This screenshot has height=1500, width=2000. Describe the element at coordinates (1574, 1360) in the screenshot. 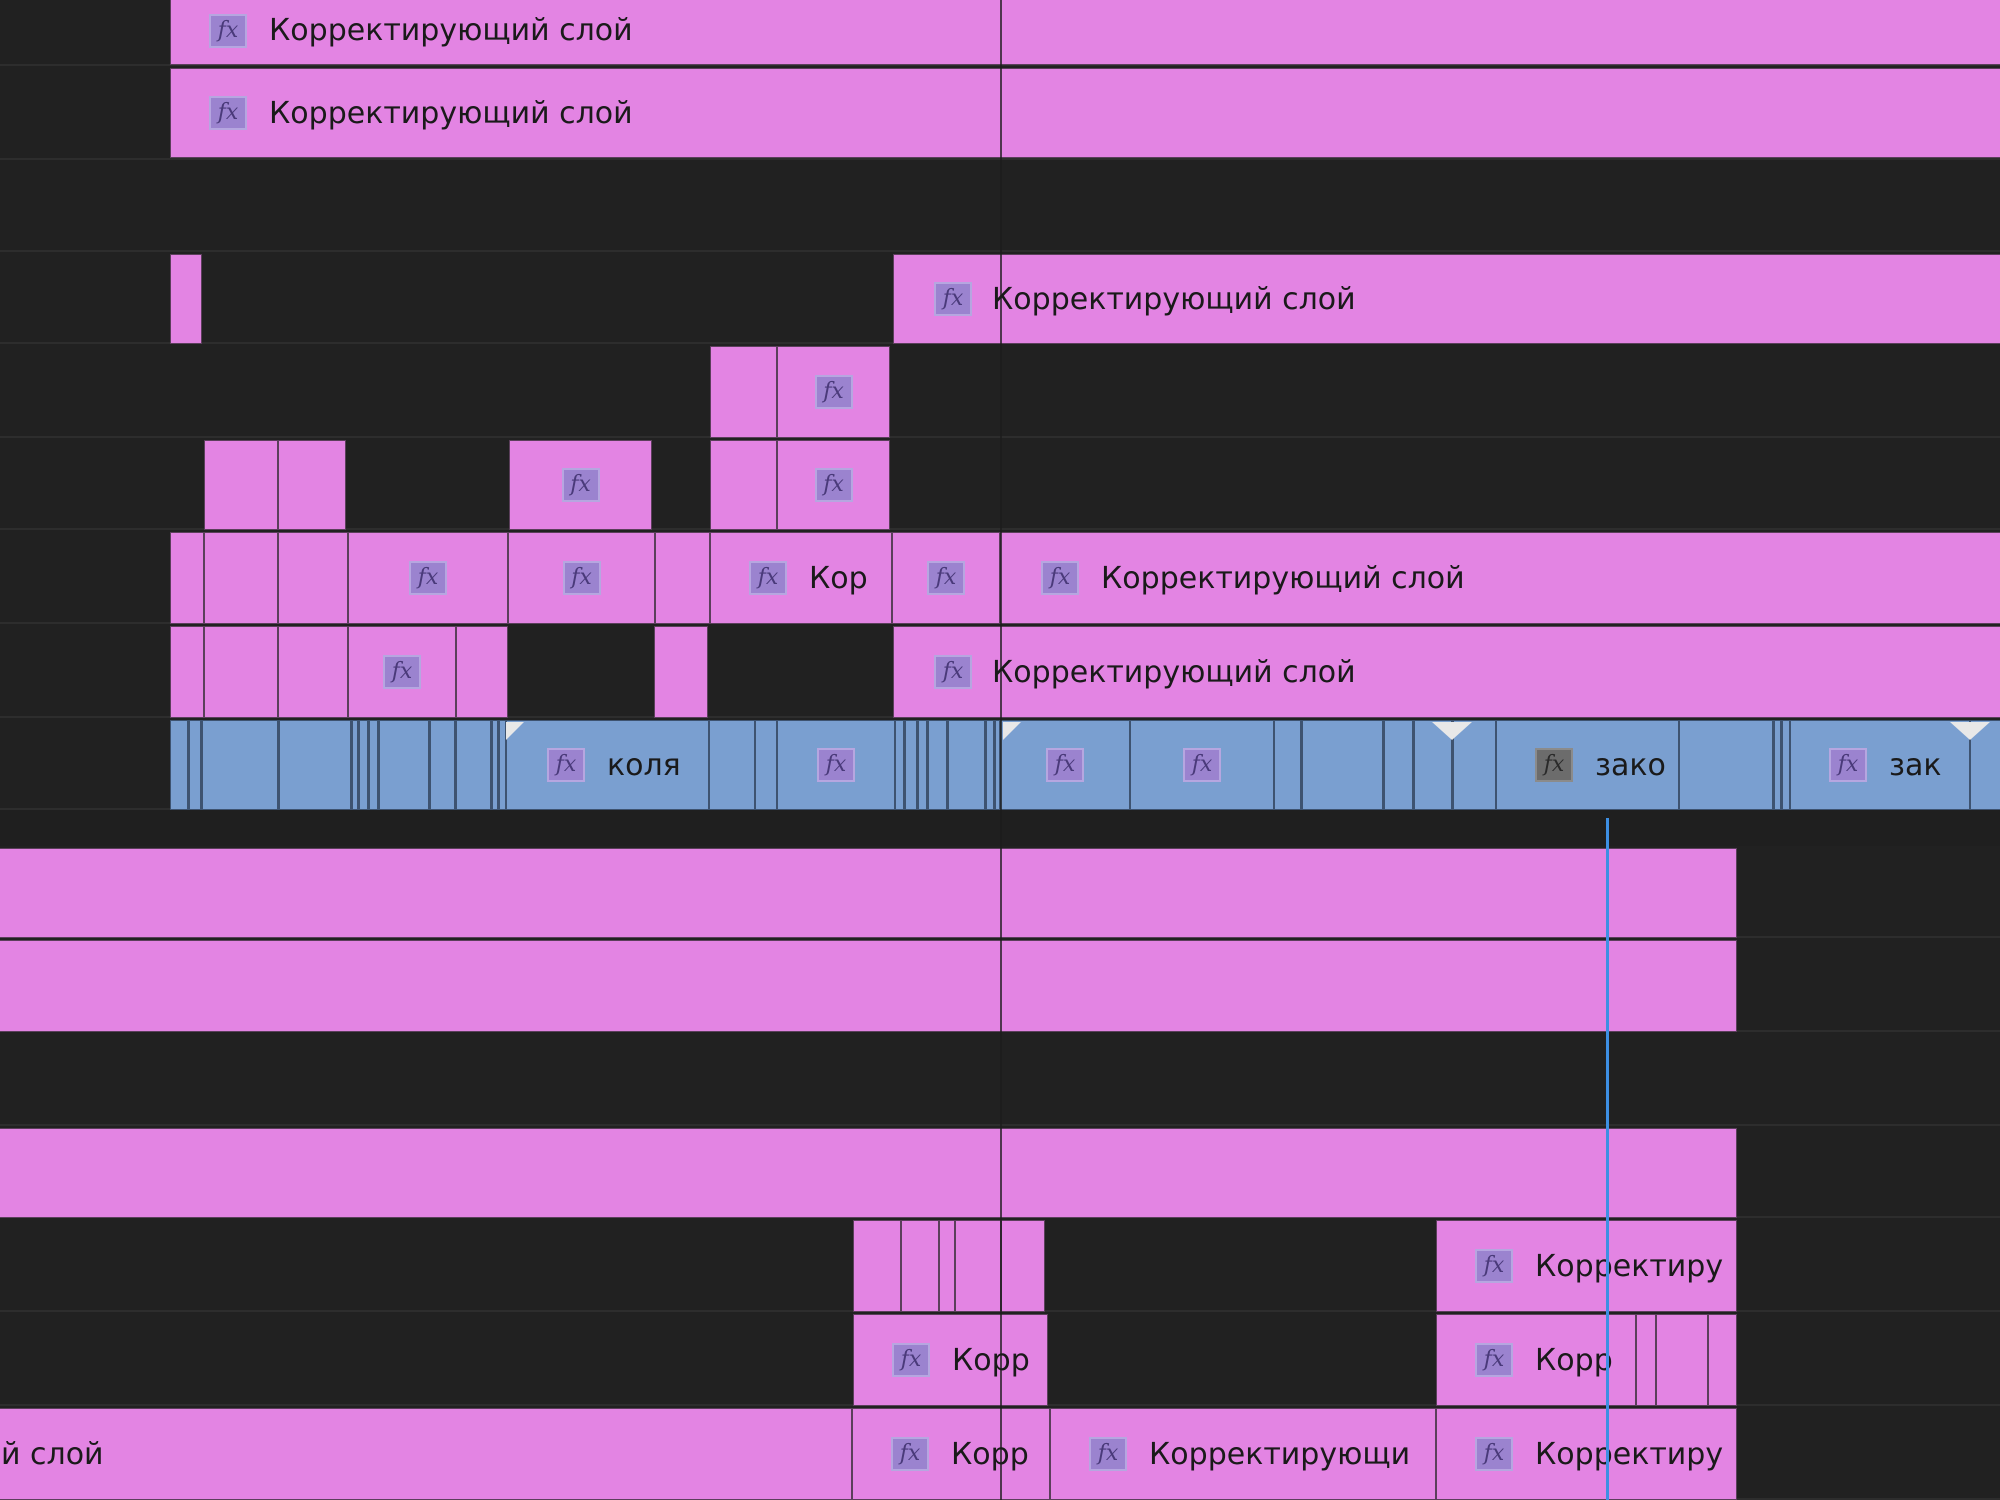

I see `clip-label: Корр` at that location.